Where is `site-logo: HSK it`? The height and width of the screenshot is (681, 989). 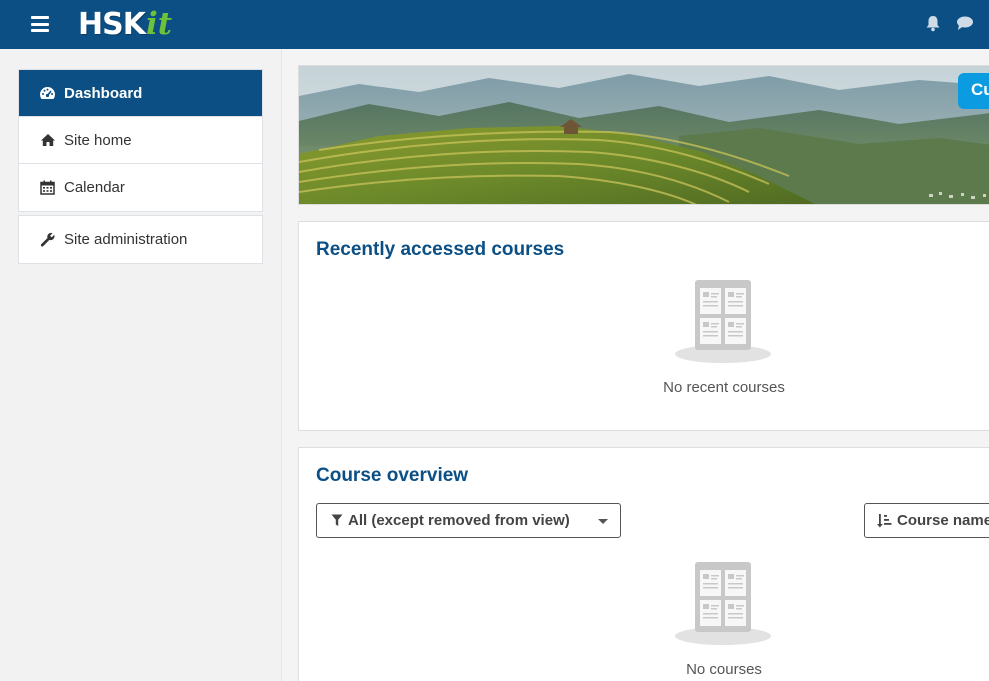
site-logo: HSK it is located at coordinates (125, 24).